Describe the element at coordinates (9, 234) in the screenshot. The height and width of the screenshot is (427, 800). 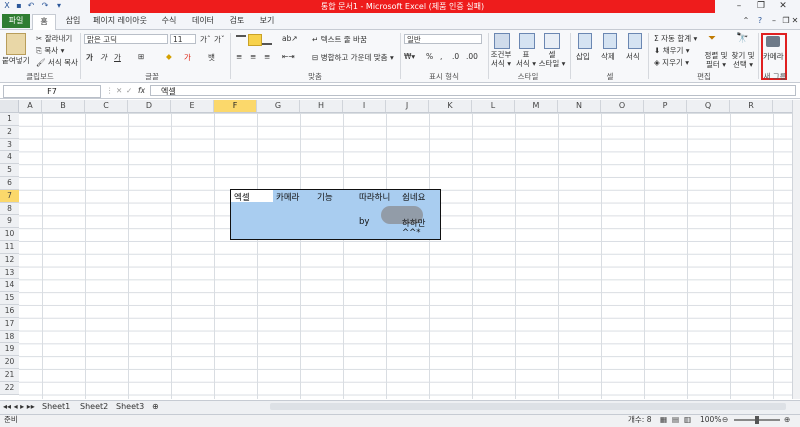
I see `row-header-10: 10` at that location.